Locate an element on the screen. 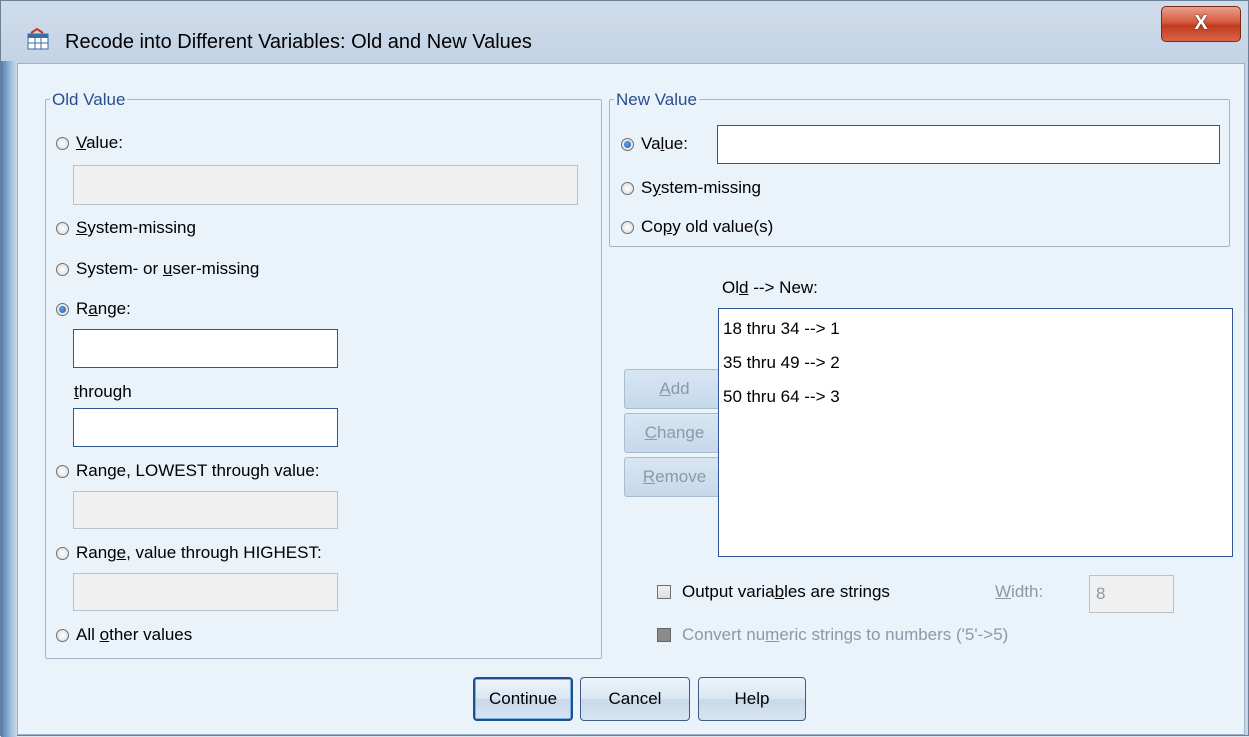 This screenshot has height=737, width=1249. old-value-radio-range: Range: is located at coordinates (93, 309).